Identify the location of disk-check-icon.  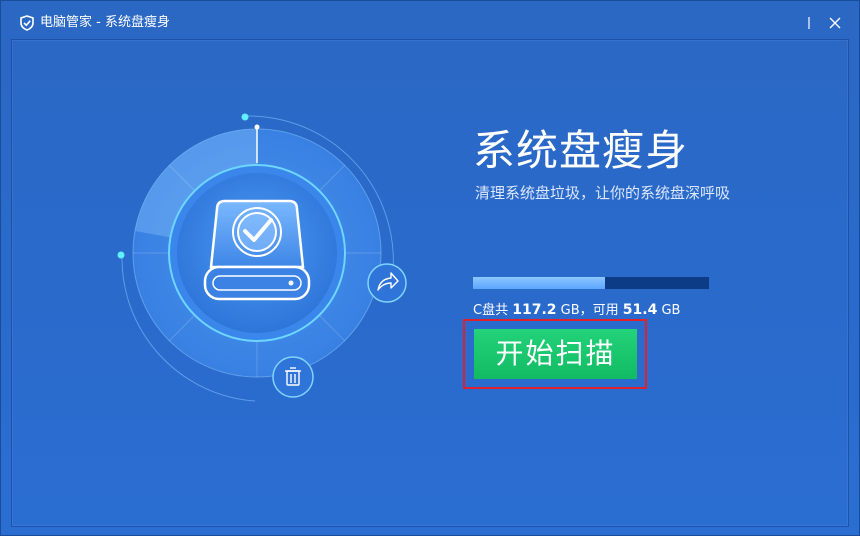
(257, 250).